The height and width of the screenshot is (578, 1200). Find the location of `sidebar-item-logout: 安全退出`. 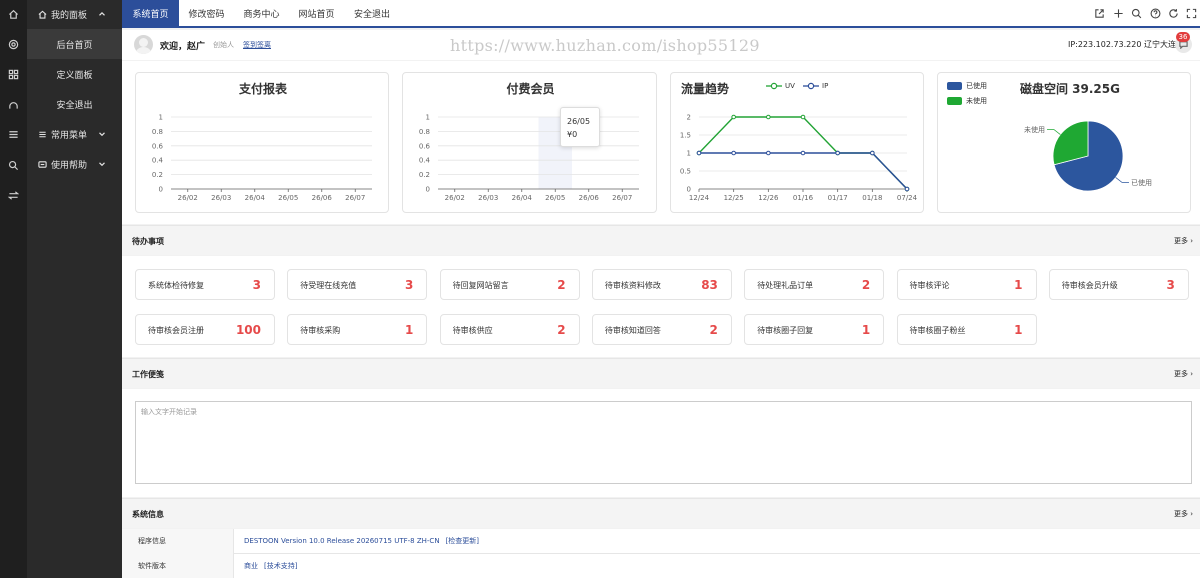

sidebar-item-logout: 安全退出 is located at coordinates (74, 104).